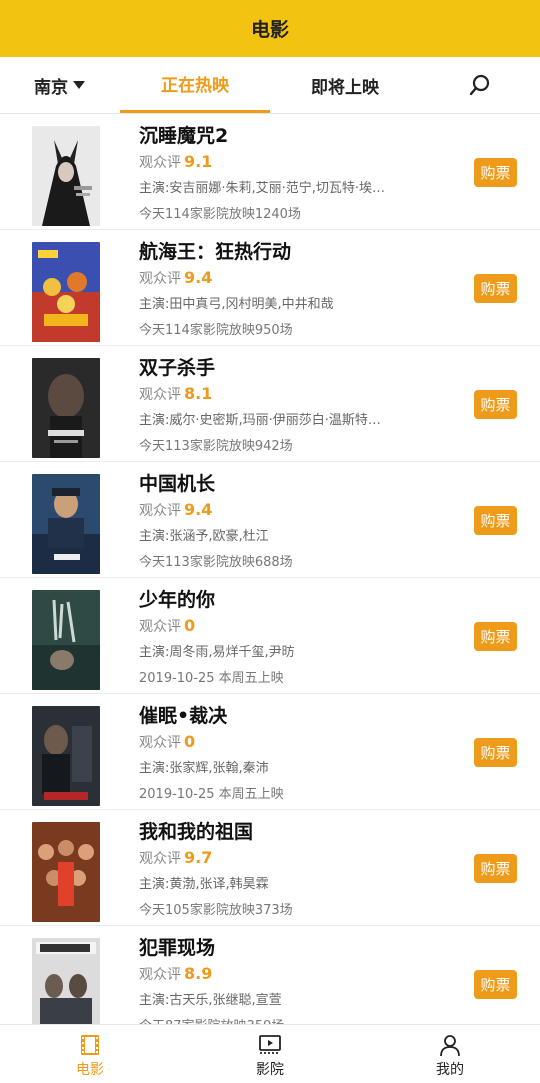 This screenshot has height=1083, width=540. I want to click on page-title: 电影, so click(269, 30).